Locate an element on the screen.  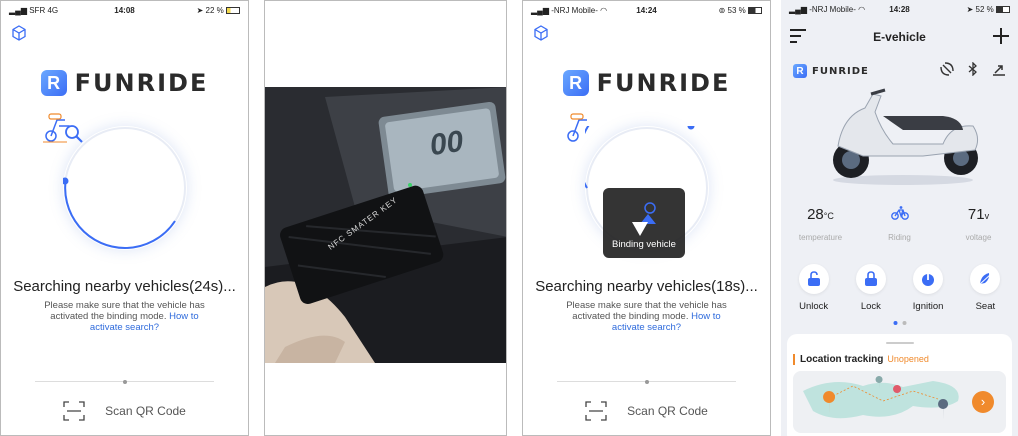
voltage-stat: 71v voltage is located at coordinates (979, 224).